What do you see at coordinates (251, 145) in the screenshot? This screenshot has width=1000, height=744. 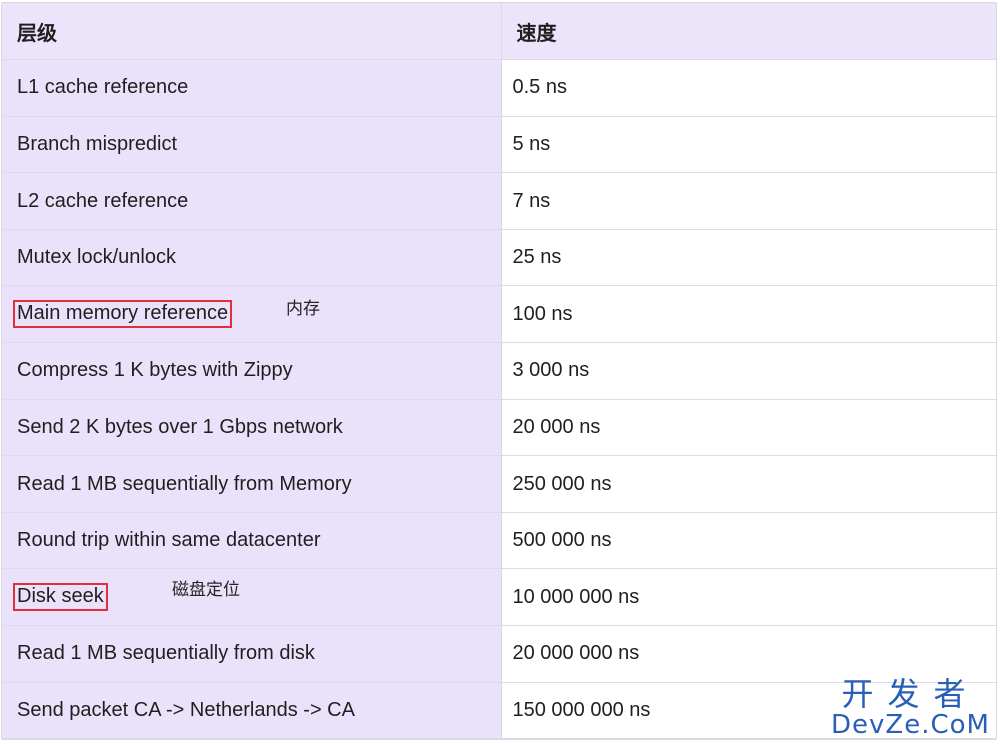 I see `level-cell: Branch mispredict` at bounding box center [251, 145].